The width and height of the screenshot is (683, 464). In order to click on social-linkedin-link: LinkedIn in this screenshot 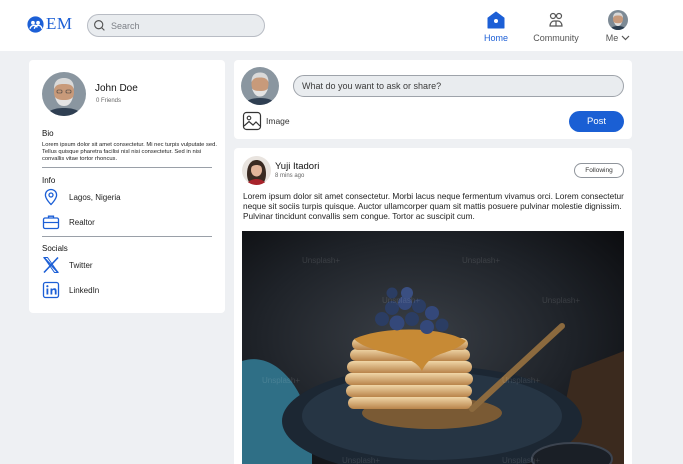, I will do `click(70, 290)`.